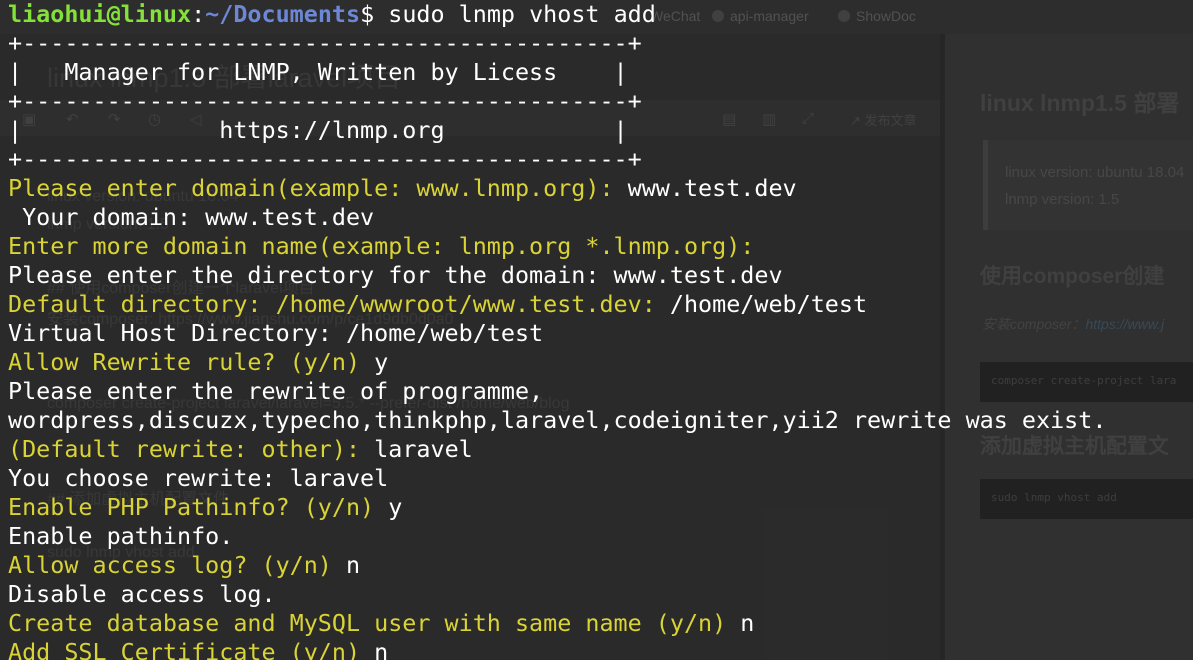 Image resolution: width=1193 pixels, height=660 pixels. I want to click on answer-text: Virtual Host Directory: /home/web/test, so click(276, 333).